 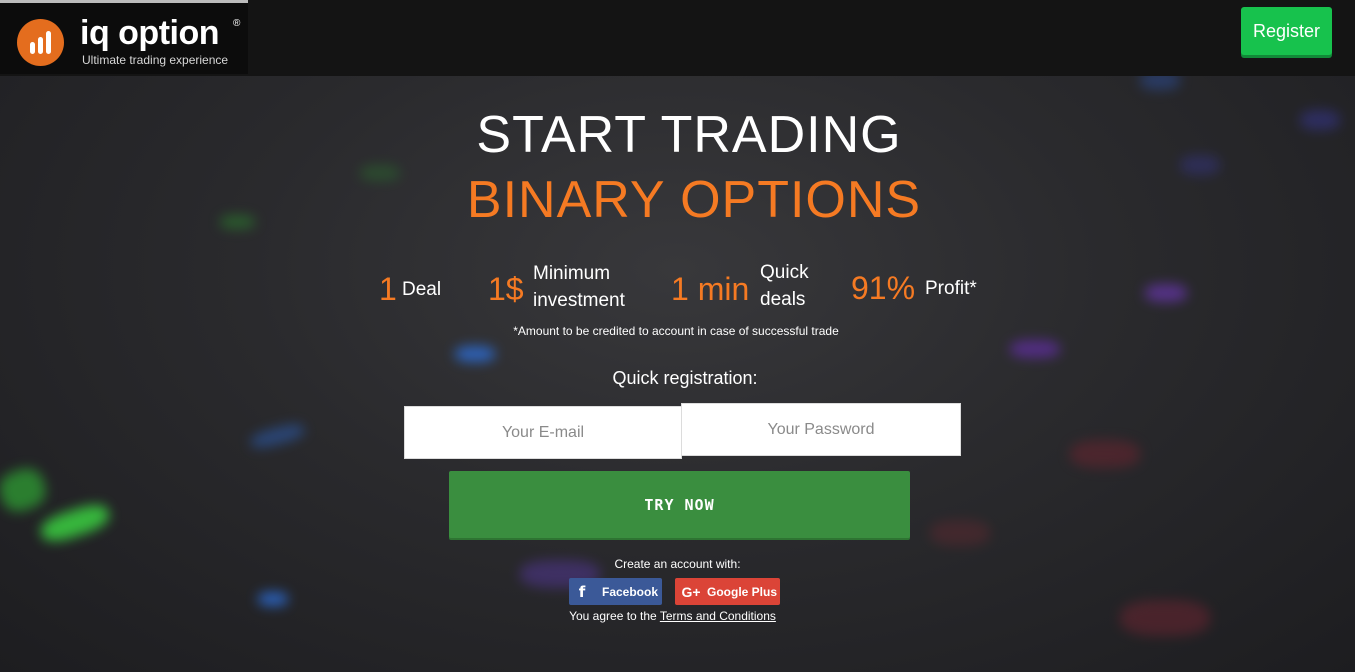 I want to click on form-title: Quick registration:, so click(x=685, y=378).